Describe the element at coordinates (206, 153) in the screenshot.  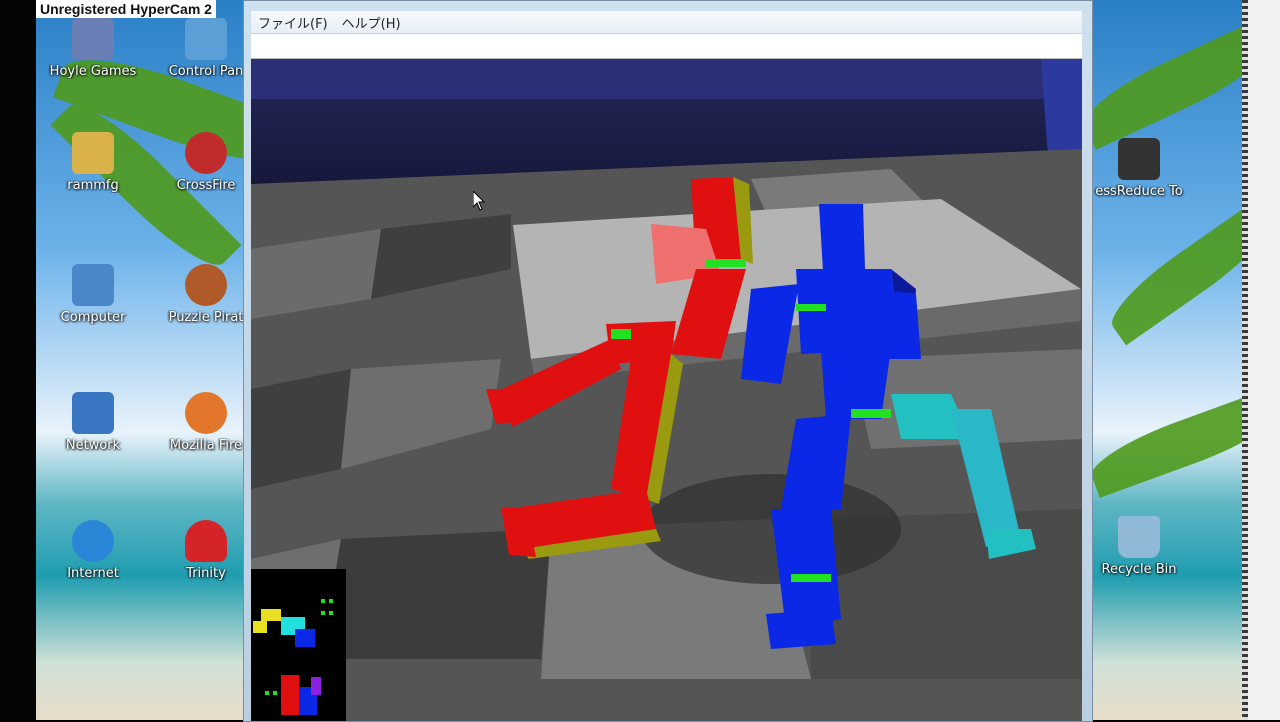
I see `crossfire-icon` at that location.